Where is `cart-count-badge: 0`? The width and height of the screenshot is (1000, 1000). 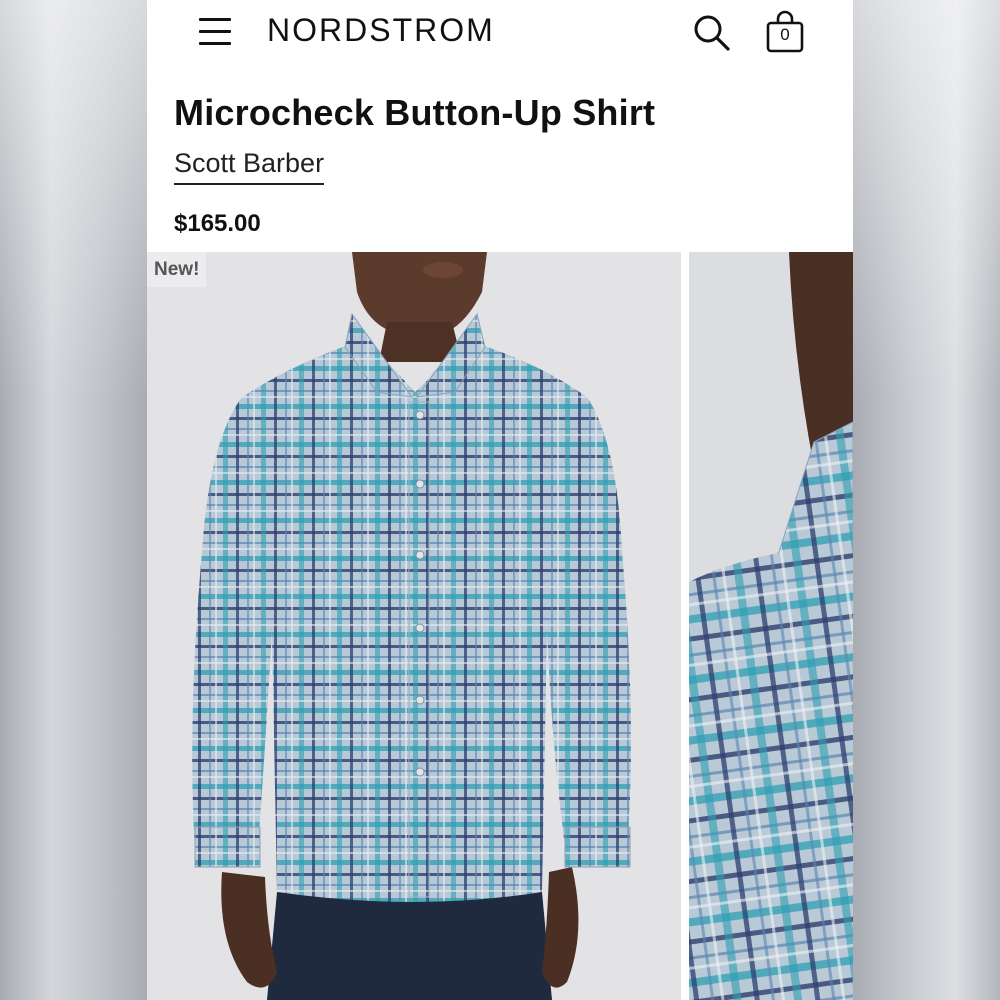
cart-count-badge: 0 is located at coordinates (785, 34).